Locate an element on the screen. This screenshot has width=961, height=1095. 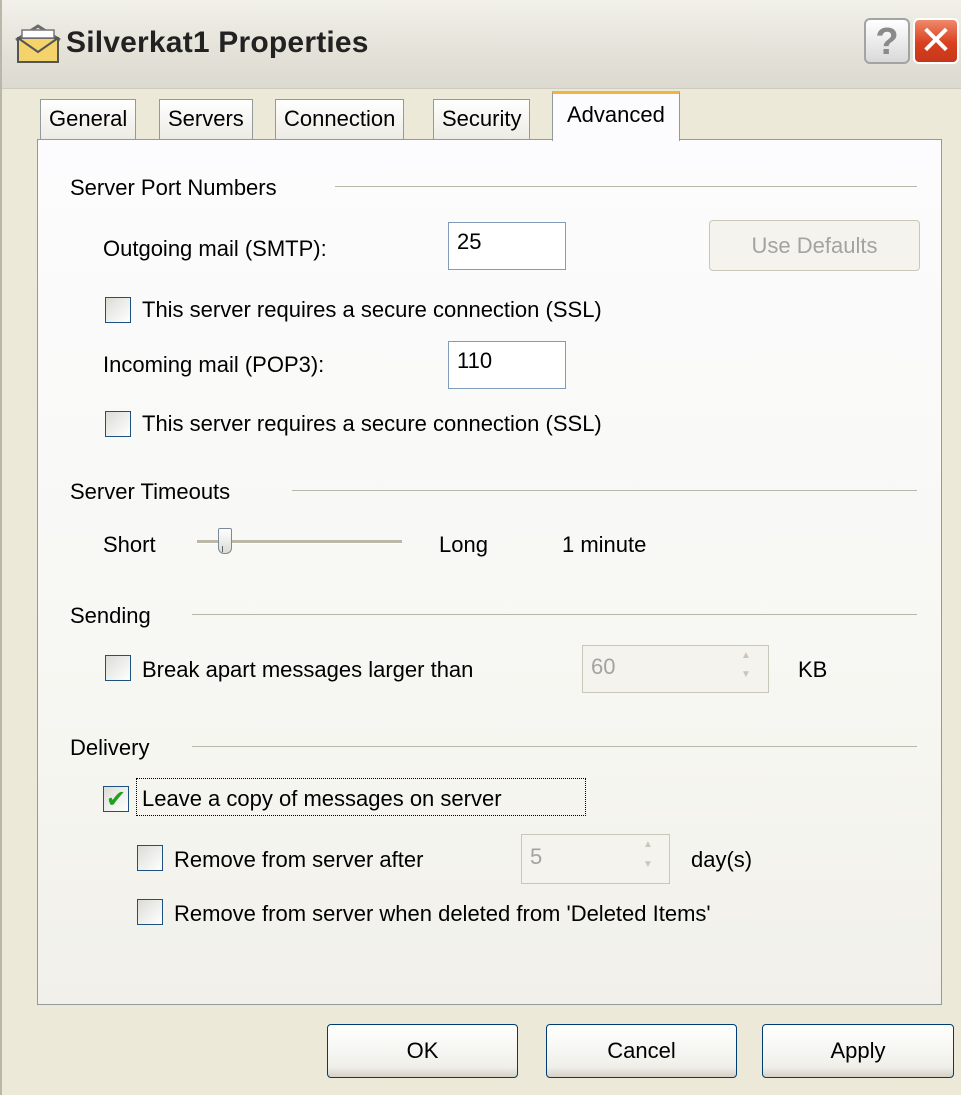
timeout-value-text: 1 minute is located at coordinates (604, 544).